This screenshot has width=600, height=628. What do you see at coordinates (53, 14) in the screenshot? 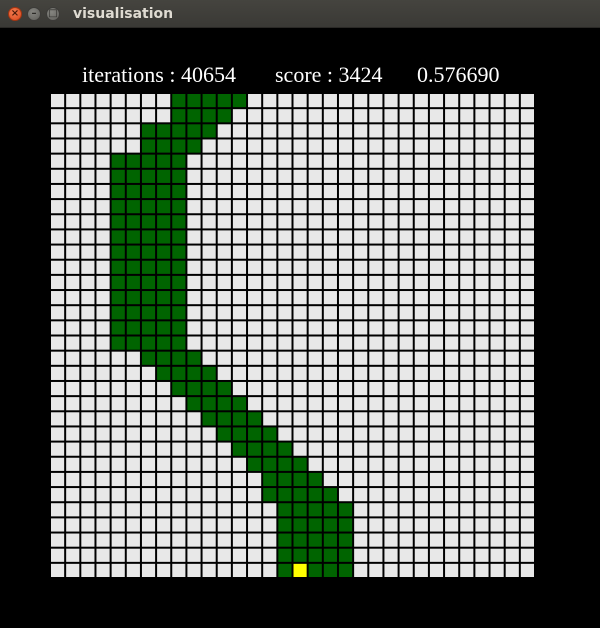
I see `maximize-button: □` at bounding box center [53, 14].